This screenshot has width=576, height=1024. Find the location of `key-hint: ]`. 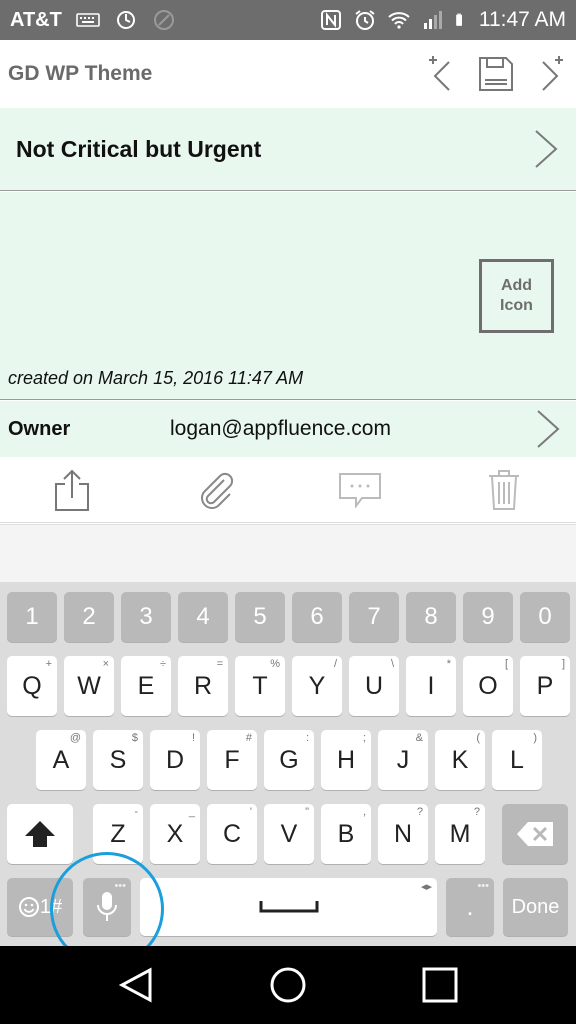

key-hint: ] is located at coordinates (563, 664).